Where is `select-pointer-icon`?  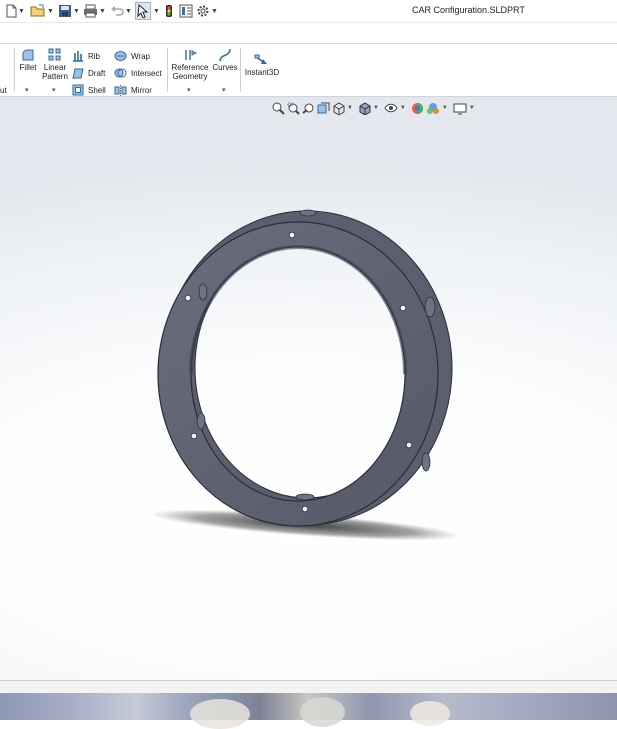
select-pointer-icon is located at coordinates (143, 11).